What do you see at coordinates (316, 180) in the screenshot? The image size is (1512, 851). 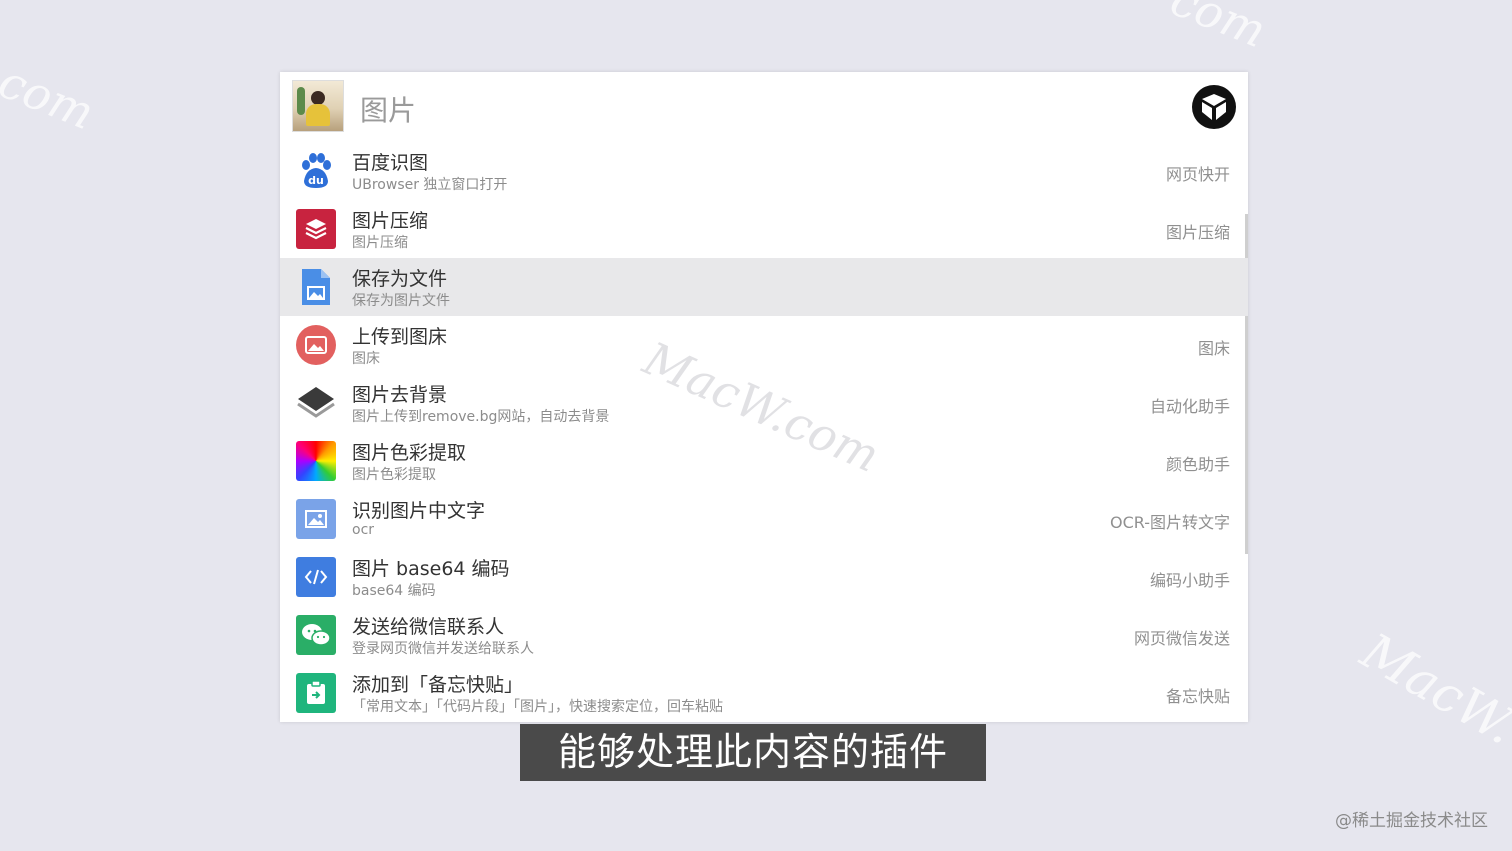 I see `svg-text: du` at bounding box center [316, 180].